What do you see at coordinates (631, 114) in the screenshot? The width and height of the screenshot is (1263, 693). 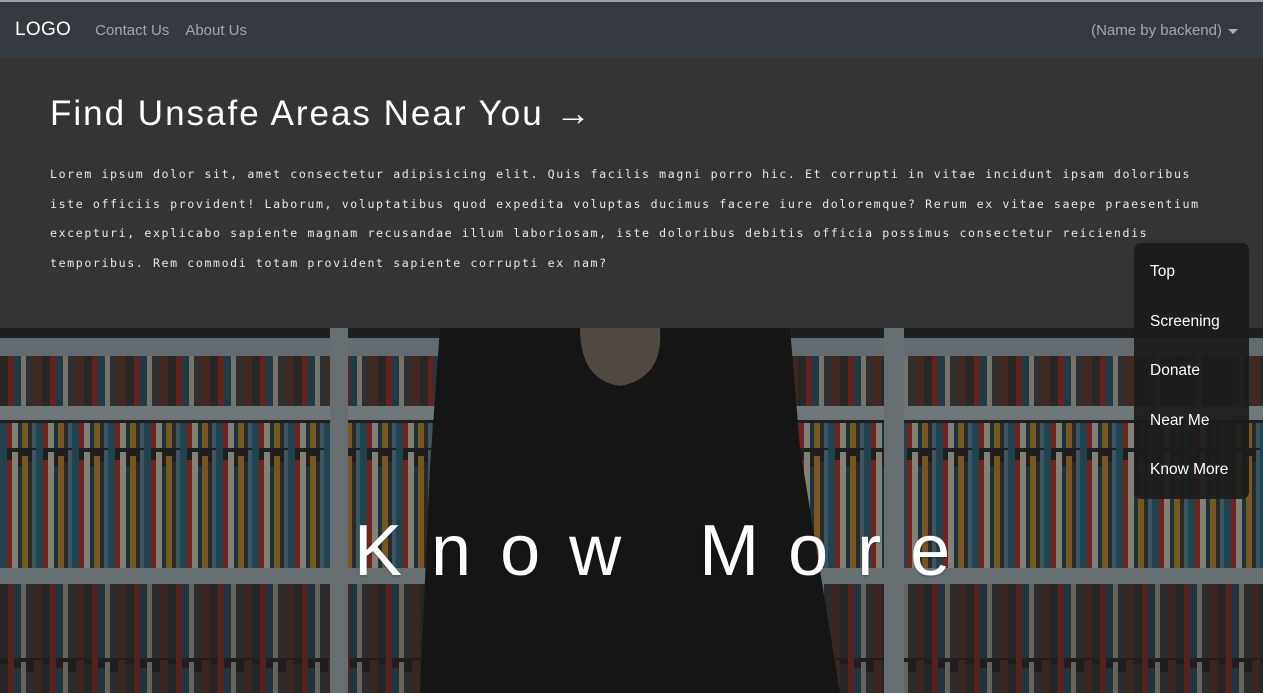 I see `intro-heading: Find Unsafe Areas Near You →` at bounding box center [631, 114].